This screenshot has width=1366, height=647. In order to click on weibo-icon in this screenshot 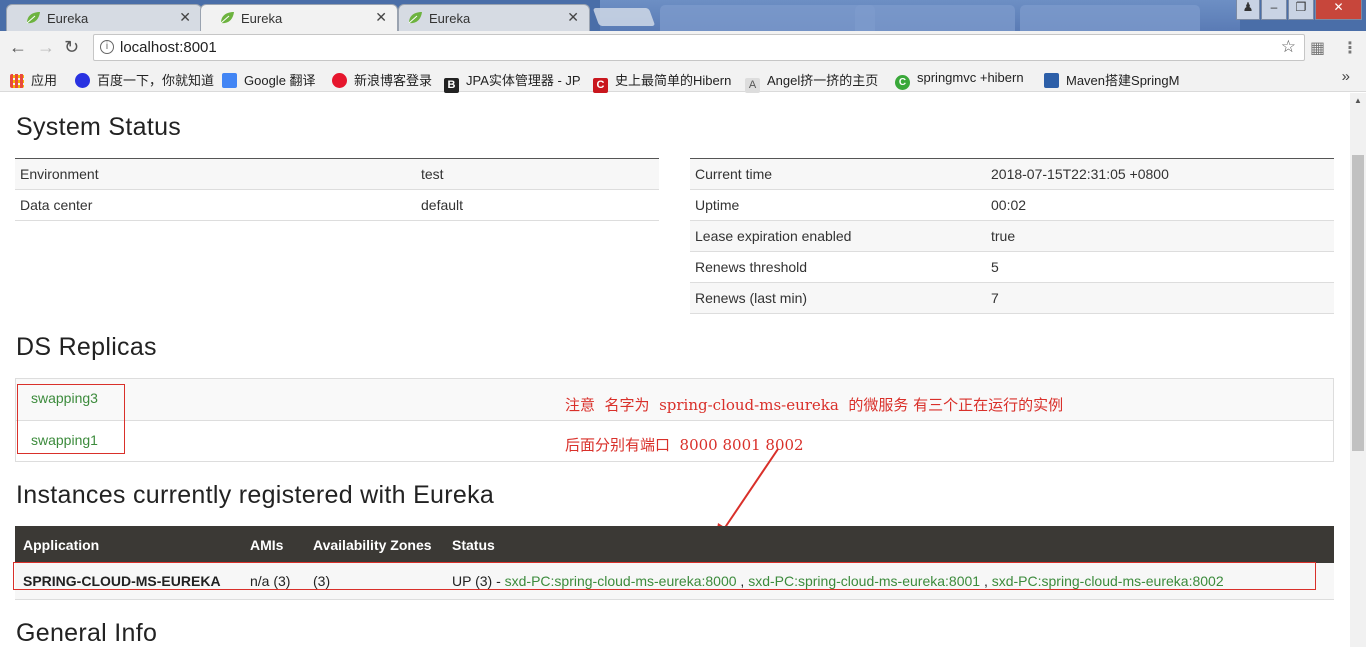, I will do `click(339, 80)`.